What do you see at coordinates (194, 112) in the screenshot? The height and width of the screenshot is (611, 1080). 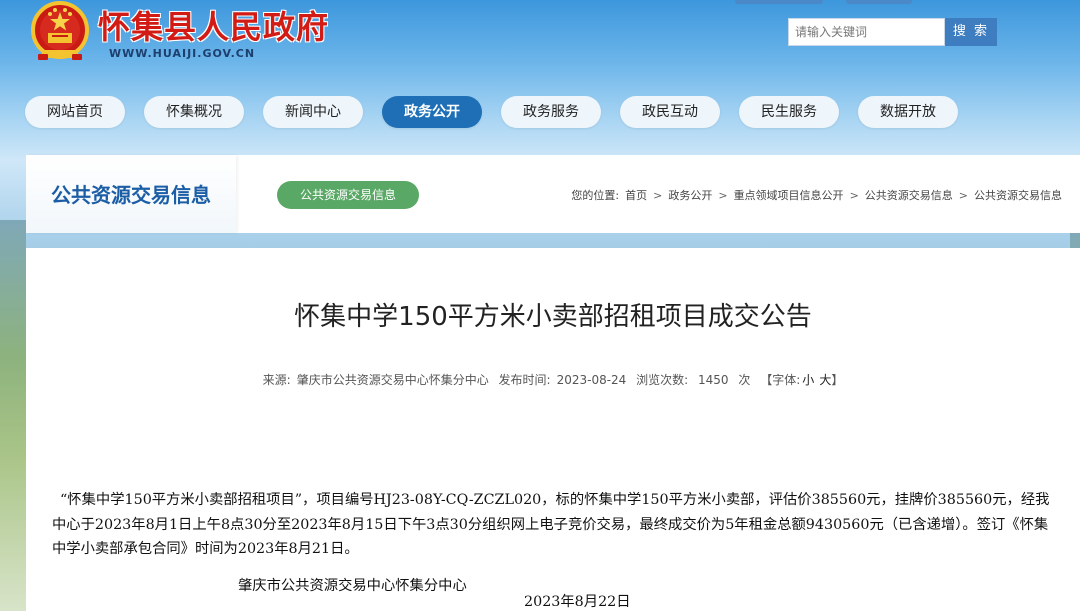 I see `nav-item-overview: 怀集概况` at bounding box center [194, 112].